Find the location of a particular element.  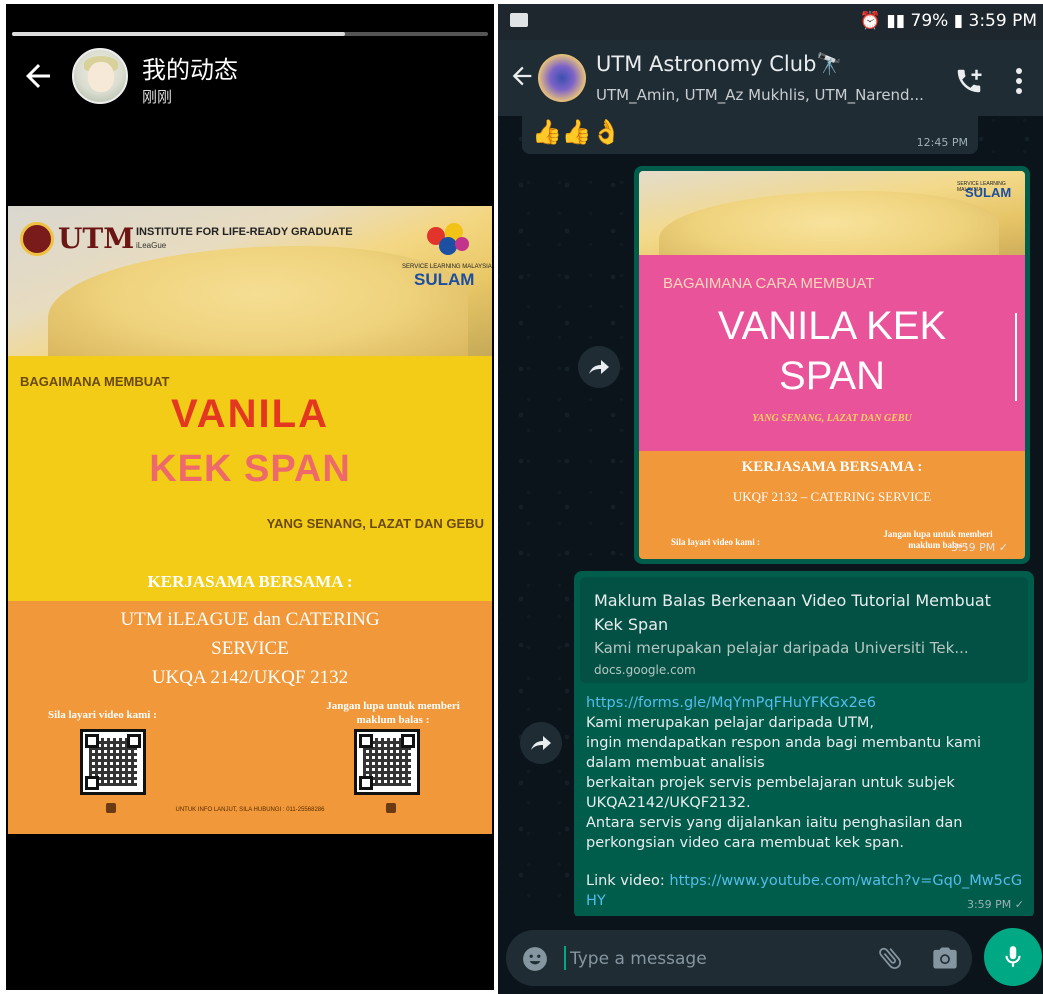

story-progress-fill is located at coordinates (179, 34).